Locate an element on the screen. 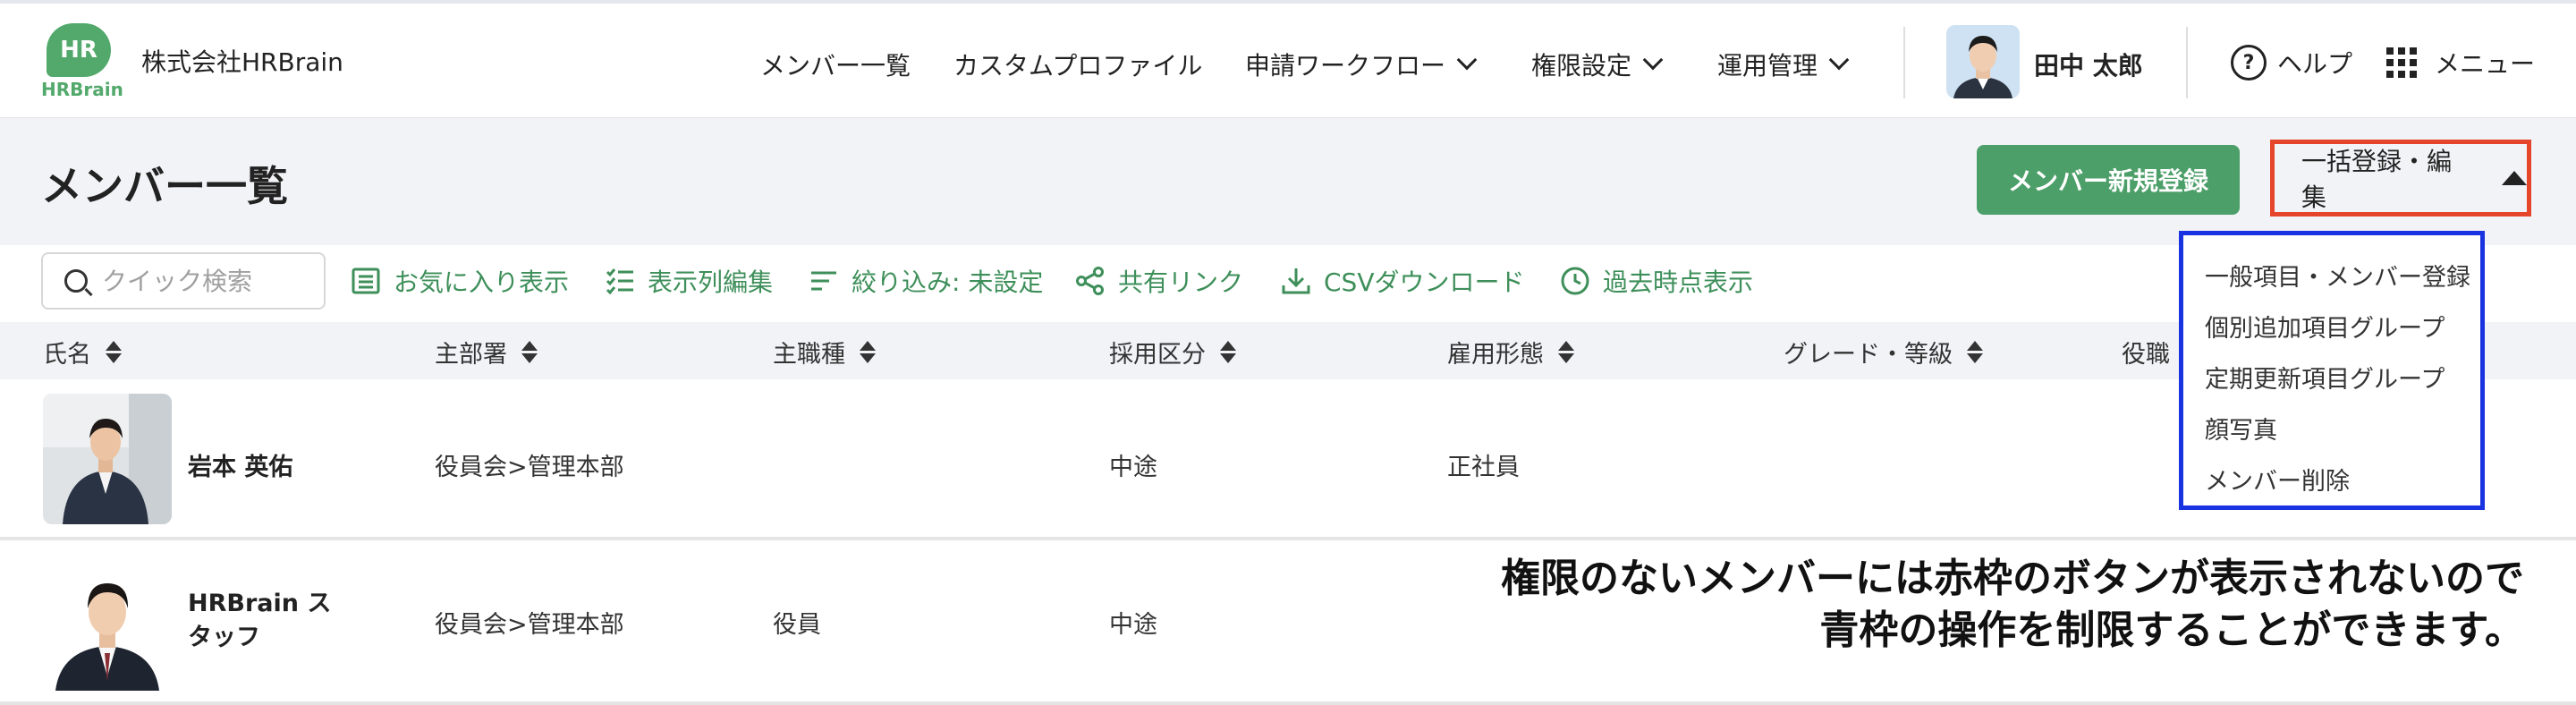 This screenshot has width=2576, height=705. annotation-line: 権限のないメンバーには赤枠のボタンが表示されないので is located at coordinates (2012, 578).